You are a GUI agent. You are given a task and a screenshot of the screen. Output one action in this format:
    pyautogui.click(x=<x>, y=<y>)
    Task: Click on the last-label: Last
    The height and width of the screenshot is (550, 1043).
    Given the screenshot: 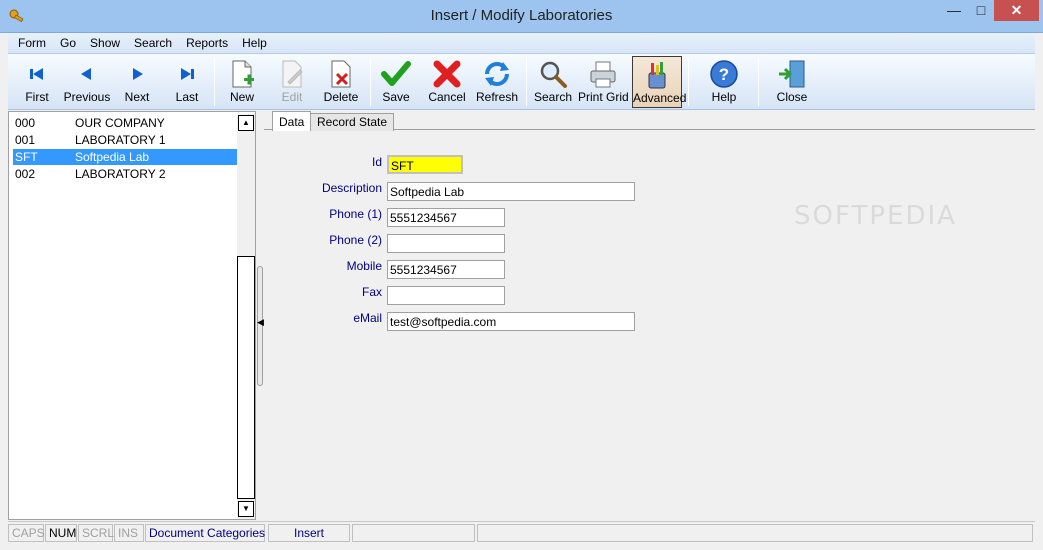 What is the action you would take?
    pyautogui.click(x=187, y=97)
    